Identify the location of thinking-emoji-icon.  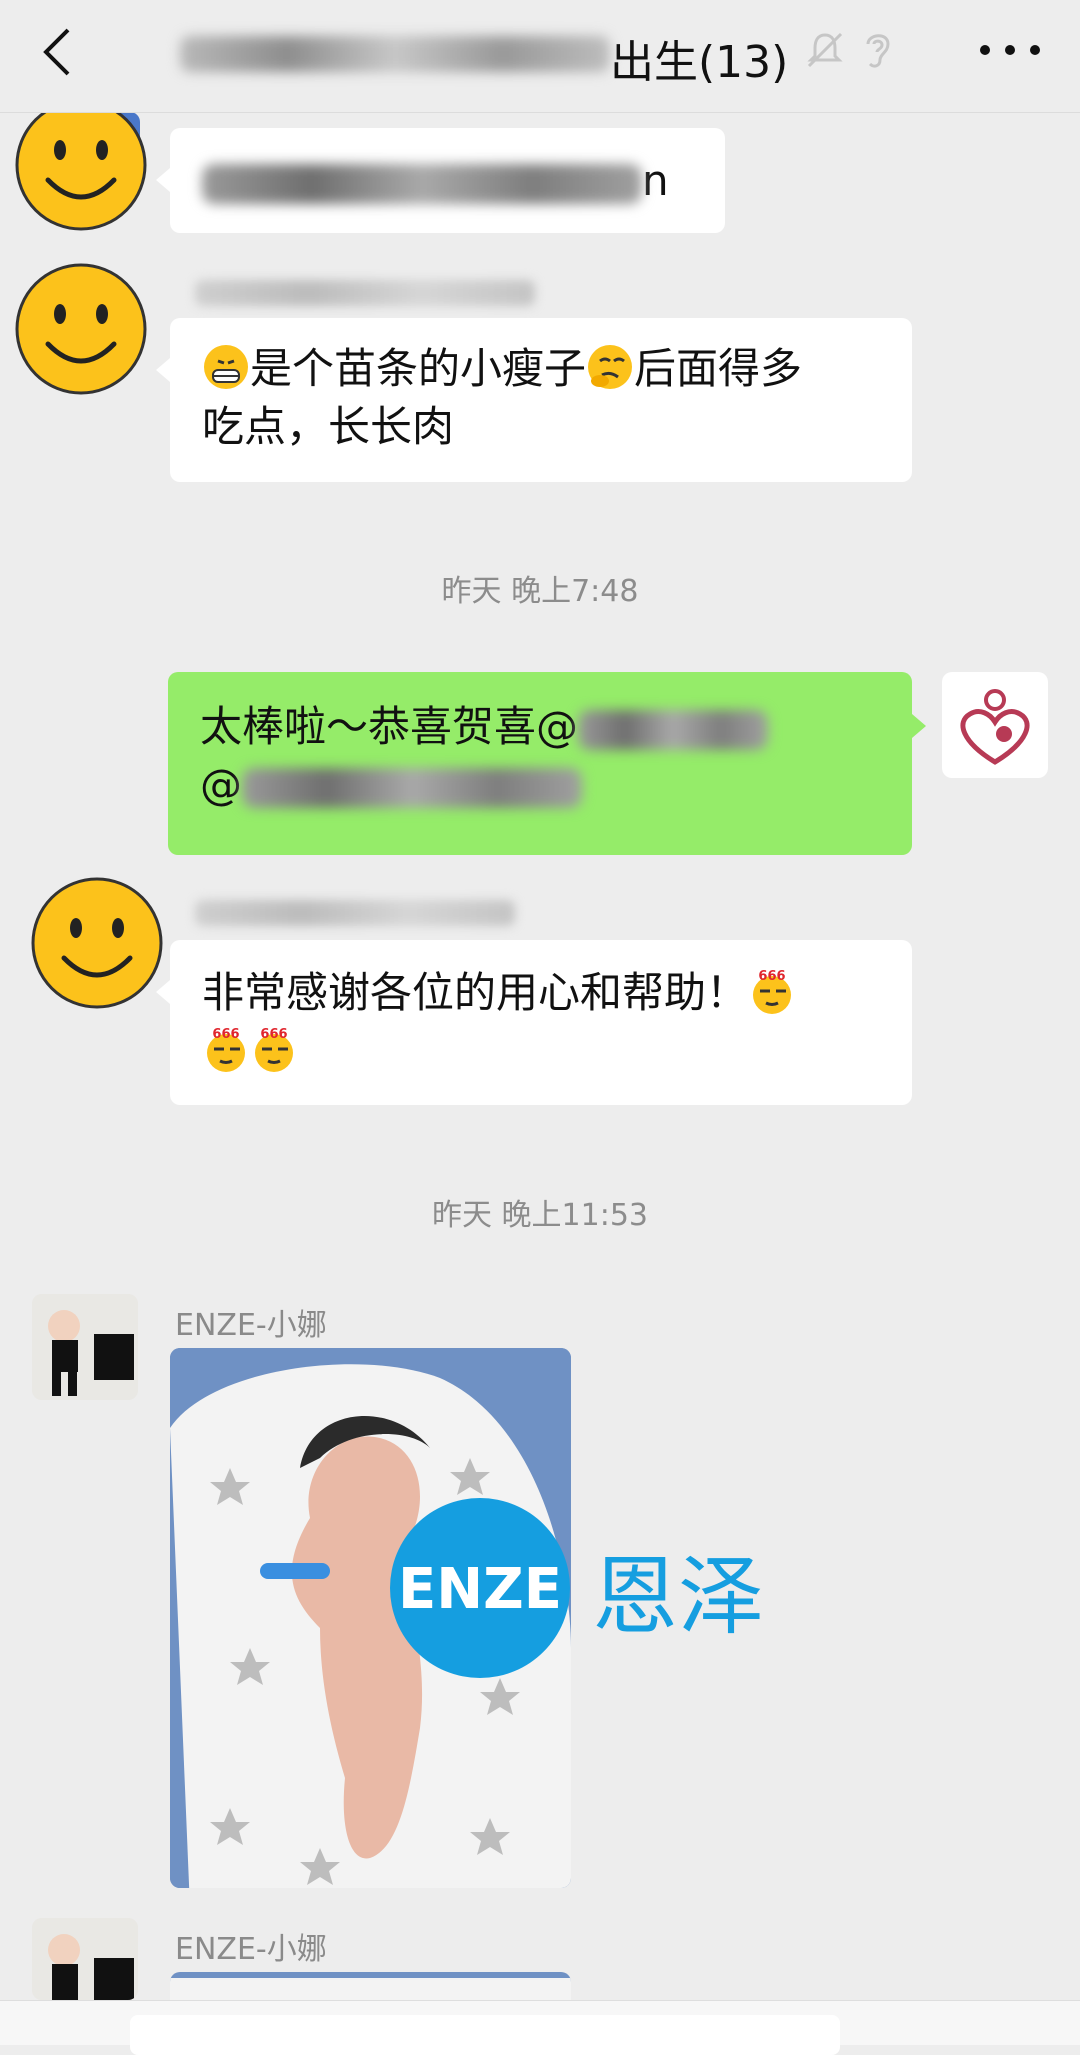
(610, 367).